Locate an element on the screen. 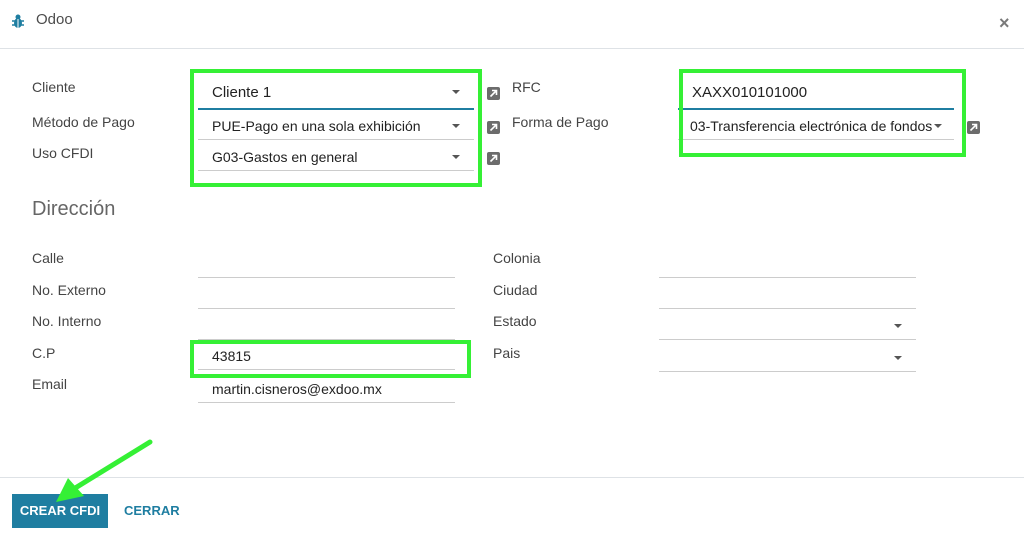 This screenshot has height=548, width=1024. no-externo-label: No. Externo is located at coordinates (69, 290).